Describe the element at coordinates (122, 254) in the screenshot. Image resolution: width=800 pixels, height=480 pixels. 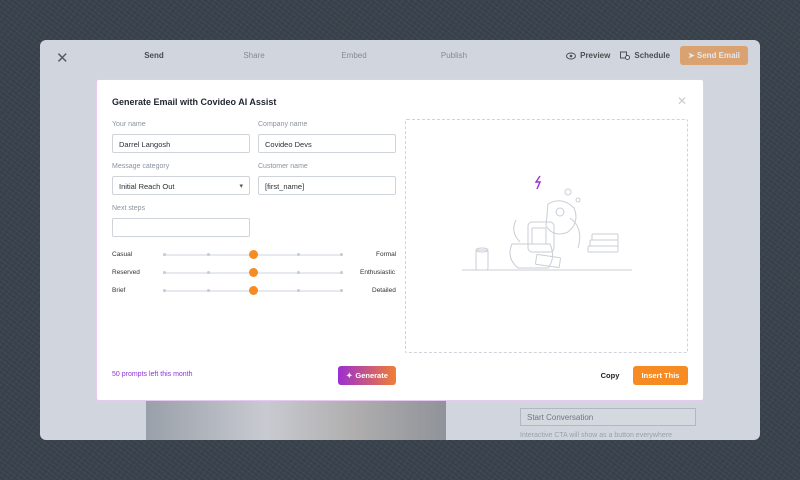
I see `slider-left-label: Casual` at that location.